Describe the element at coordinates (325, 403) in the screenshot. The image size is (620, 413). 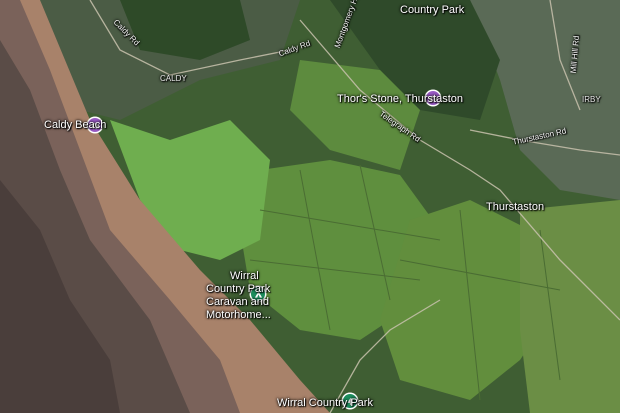
I see `wirral-country-park-label: Wirral Country Park` at that location.